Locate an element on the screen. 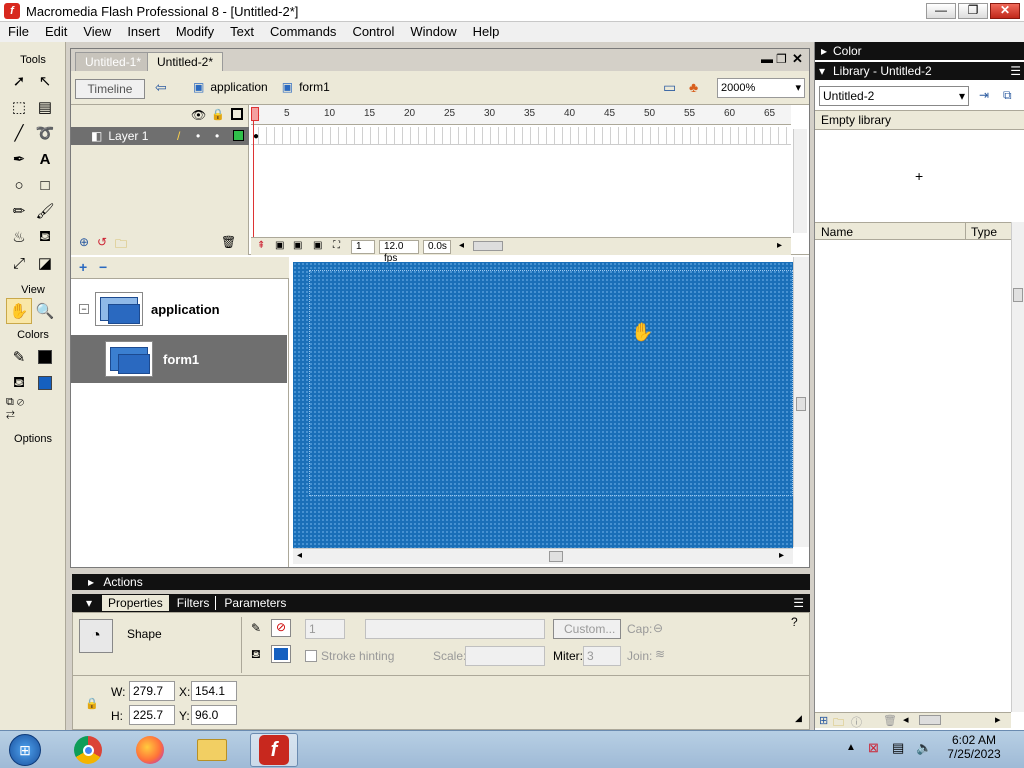  menu-text: Text is located at coordinates (242, 32).